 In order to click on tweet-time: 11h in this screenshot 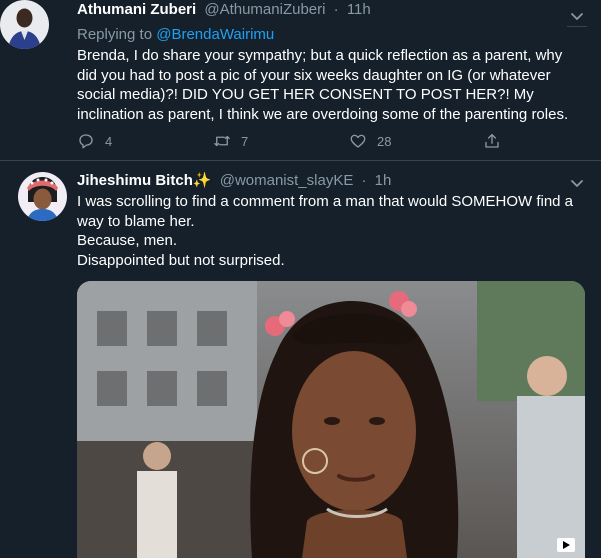, I will do `click(359, 9)`.